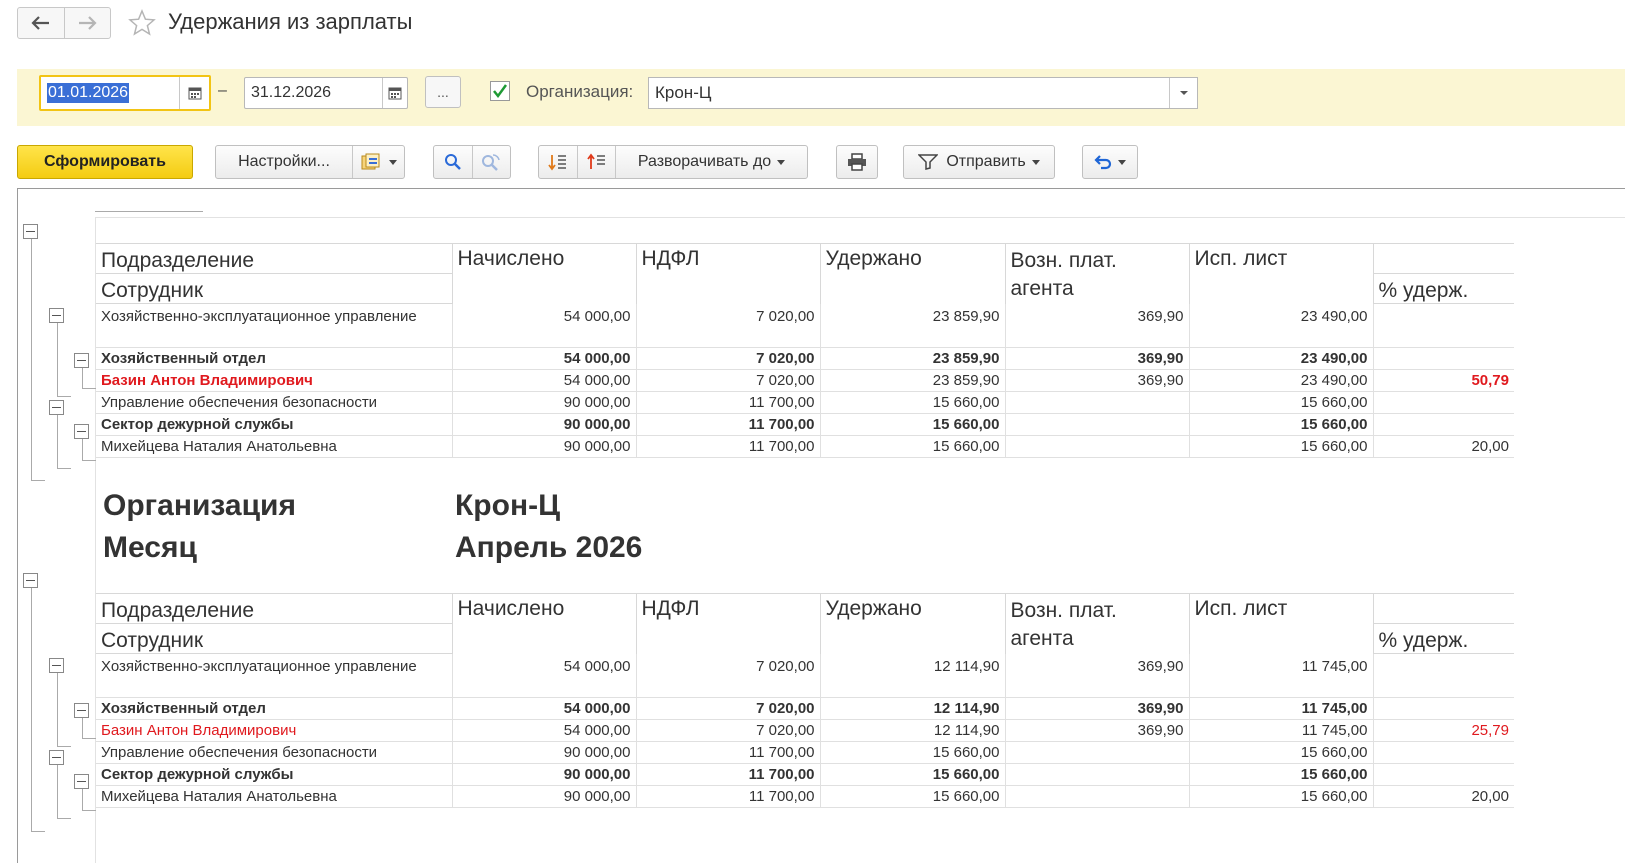 The width and height of the screenshot is (1625, 863). Describe the element at coordinates (88, 93) in the screenshot. I see `date-from-value: 01.01.2026` at that location.